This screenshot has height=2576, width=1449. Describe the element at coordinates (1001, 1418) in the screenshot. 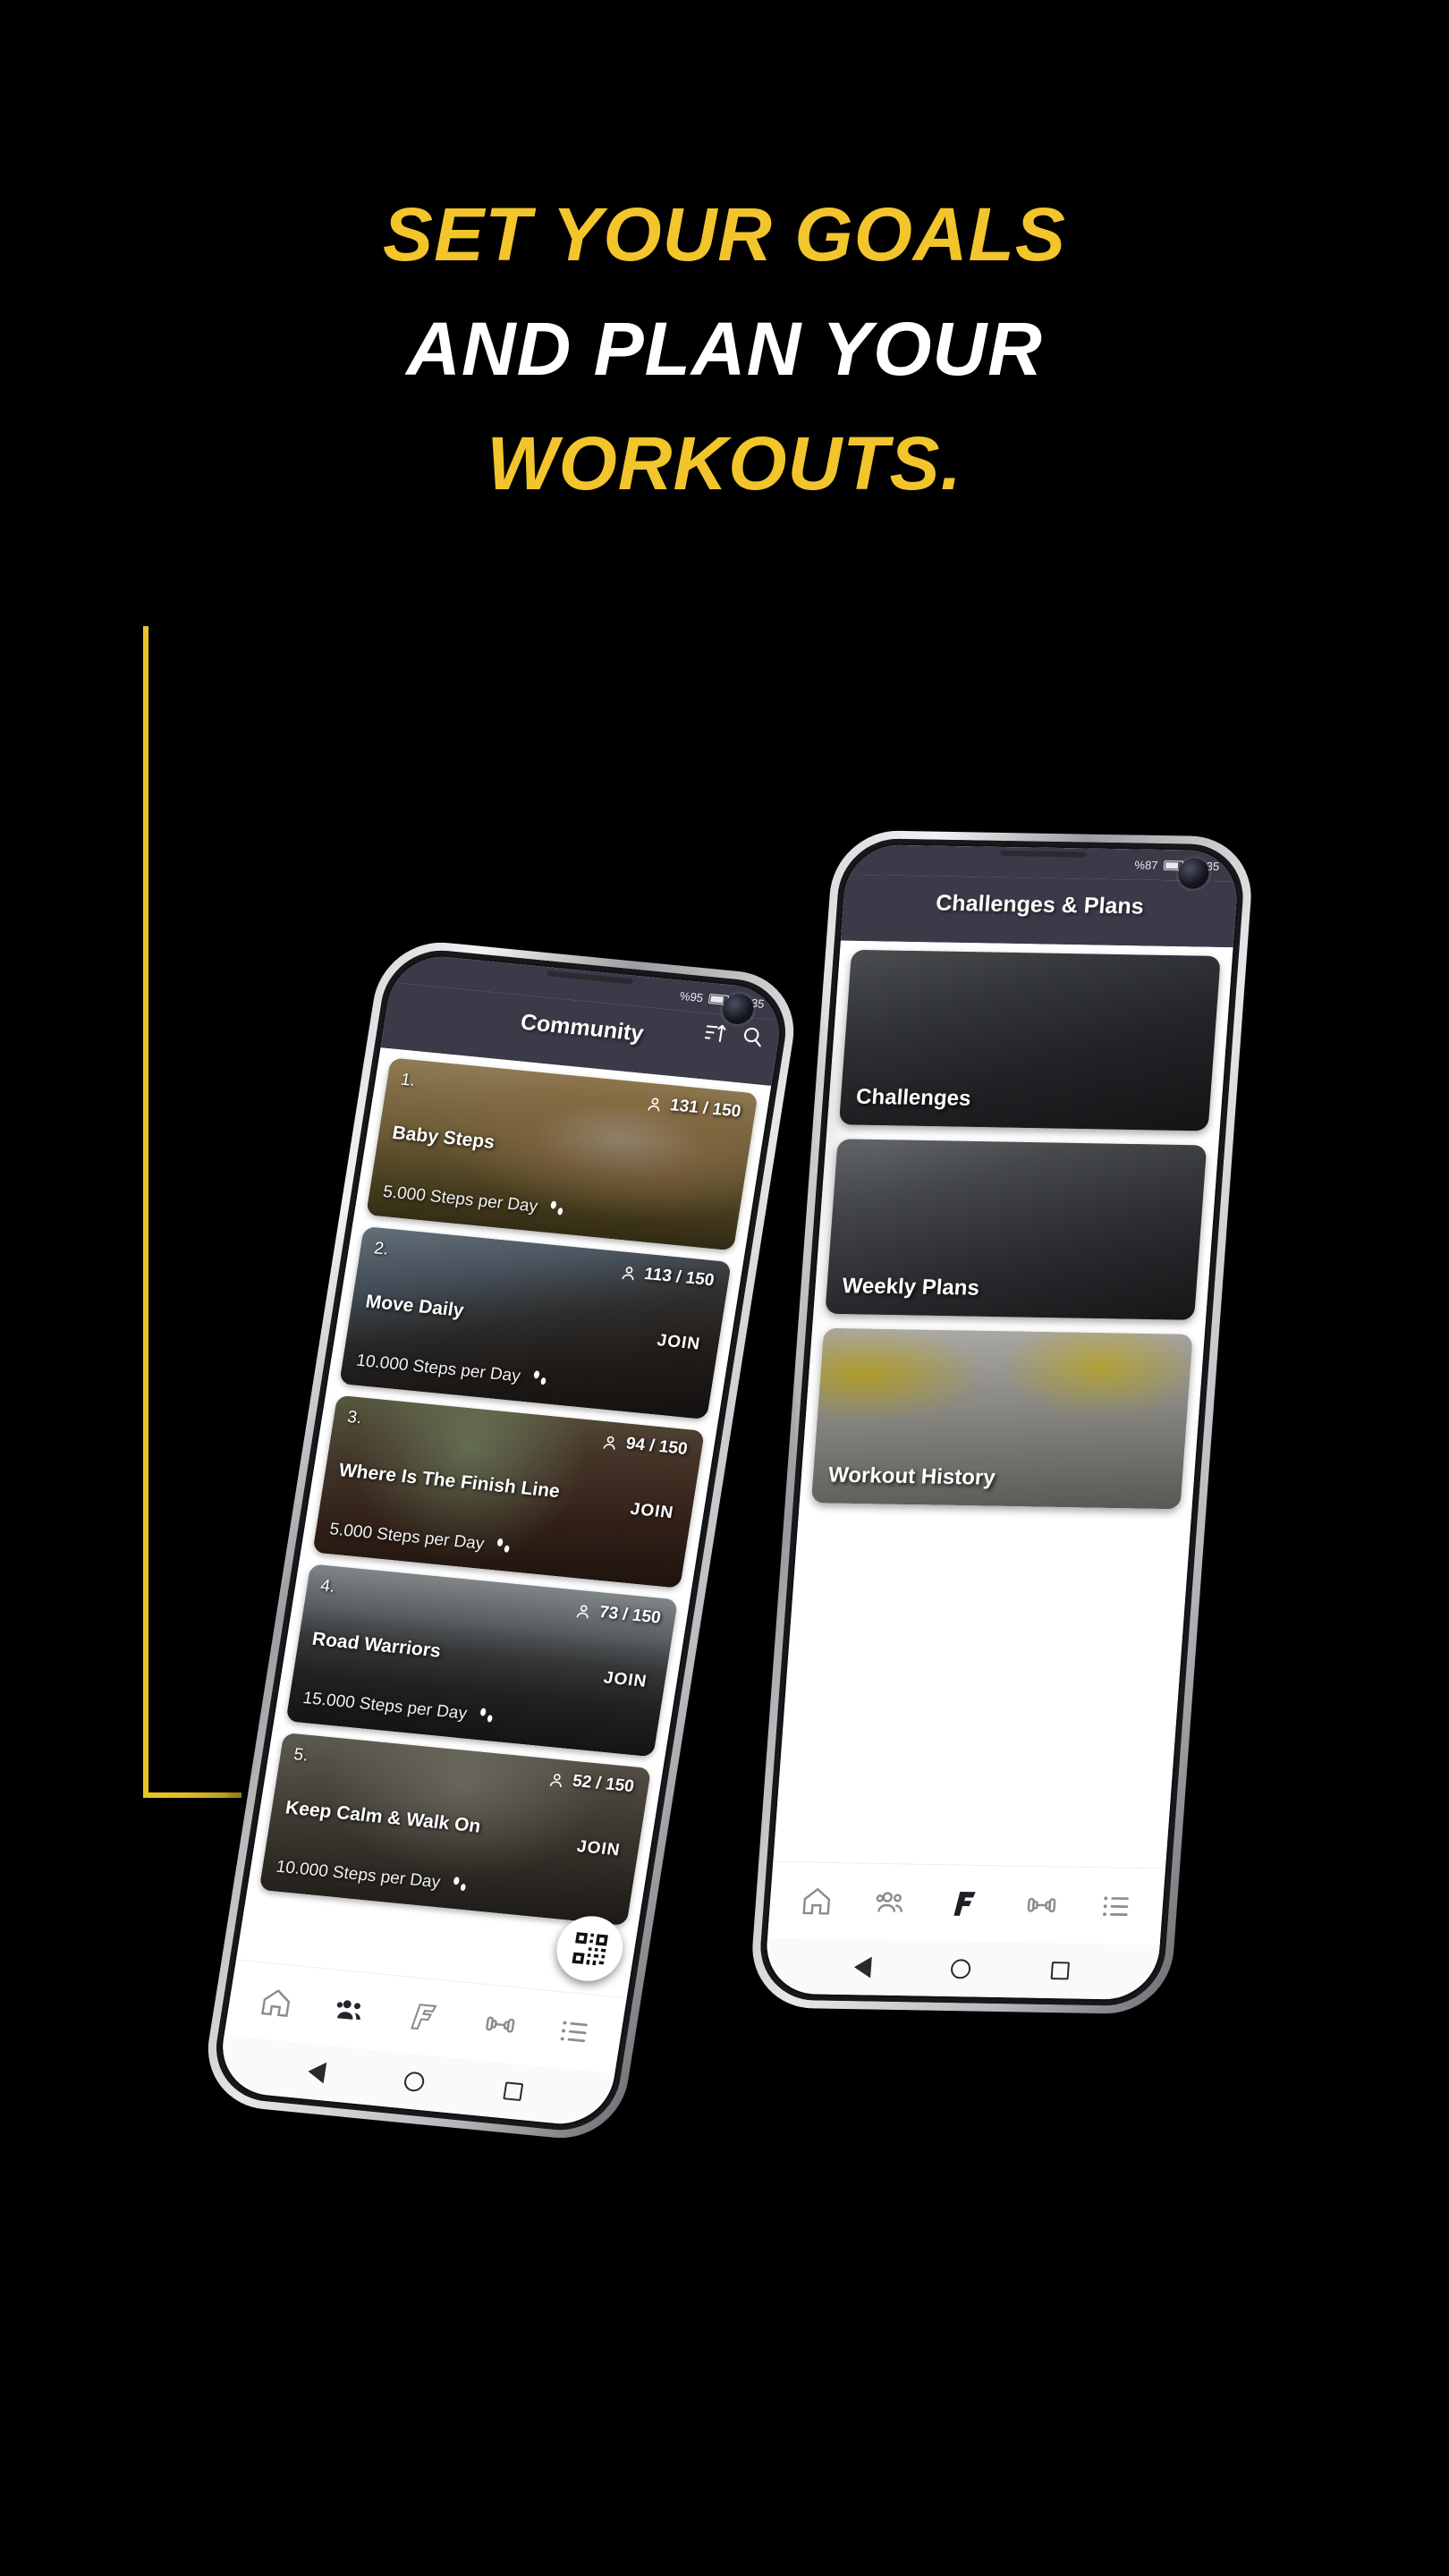

I see `plans-card-workout-history: Workout History` at that location.